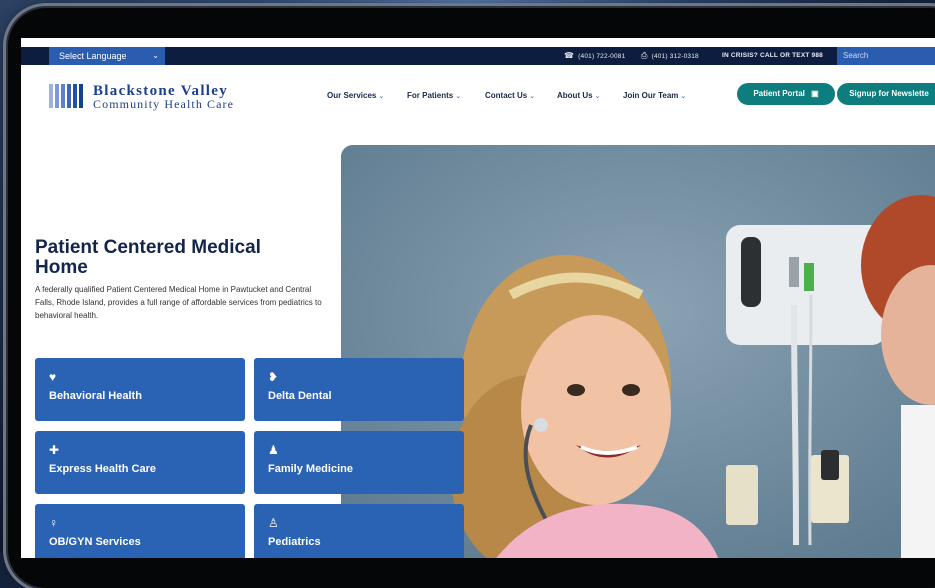 The height and width of the screenshot is (588, 935). Describe the element at coordinates (359, 462) in the screenshot. I see `service-card-family-medicine: ♟ Family Medicine` at that location.